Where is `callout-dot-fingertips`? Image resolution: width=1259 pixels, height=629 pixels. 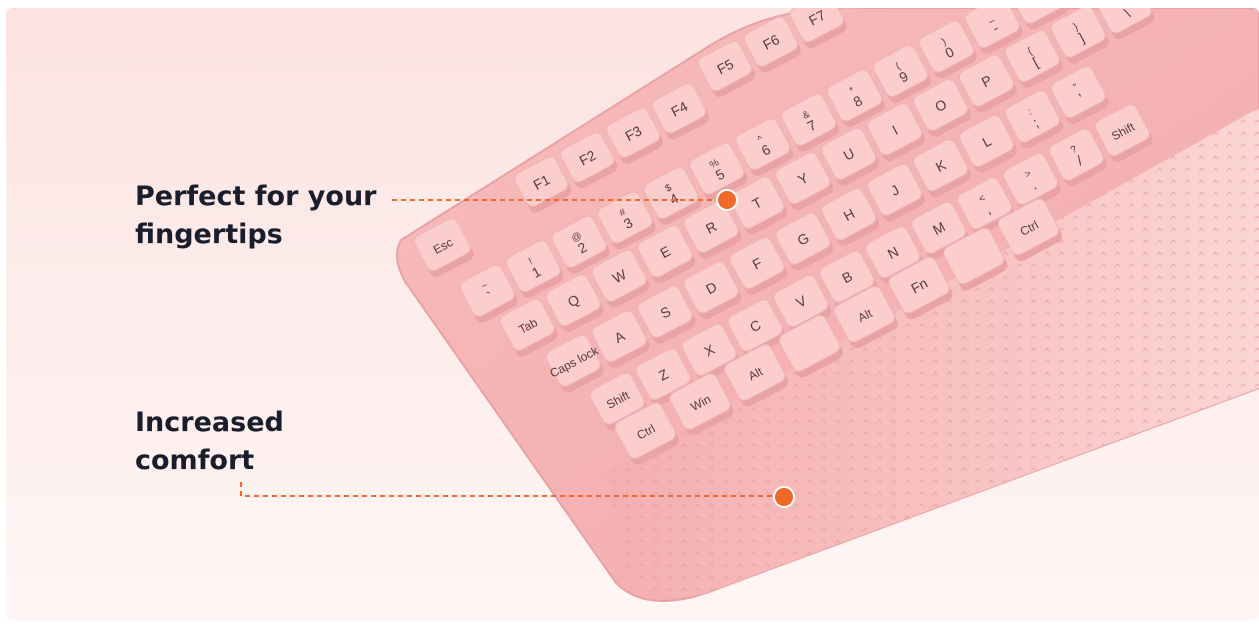
callout-dot-fingertips is located at coordinates (727, 200).